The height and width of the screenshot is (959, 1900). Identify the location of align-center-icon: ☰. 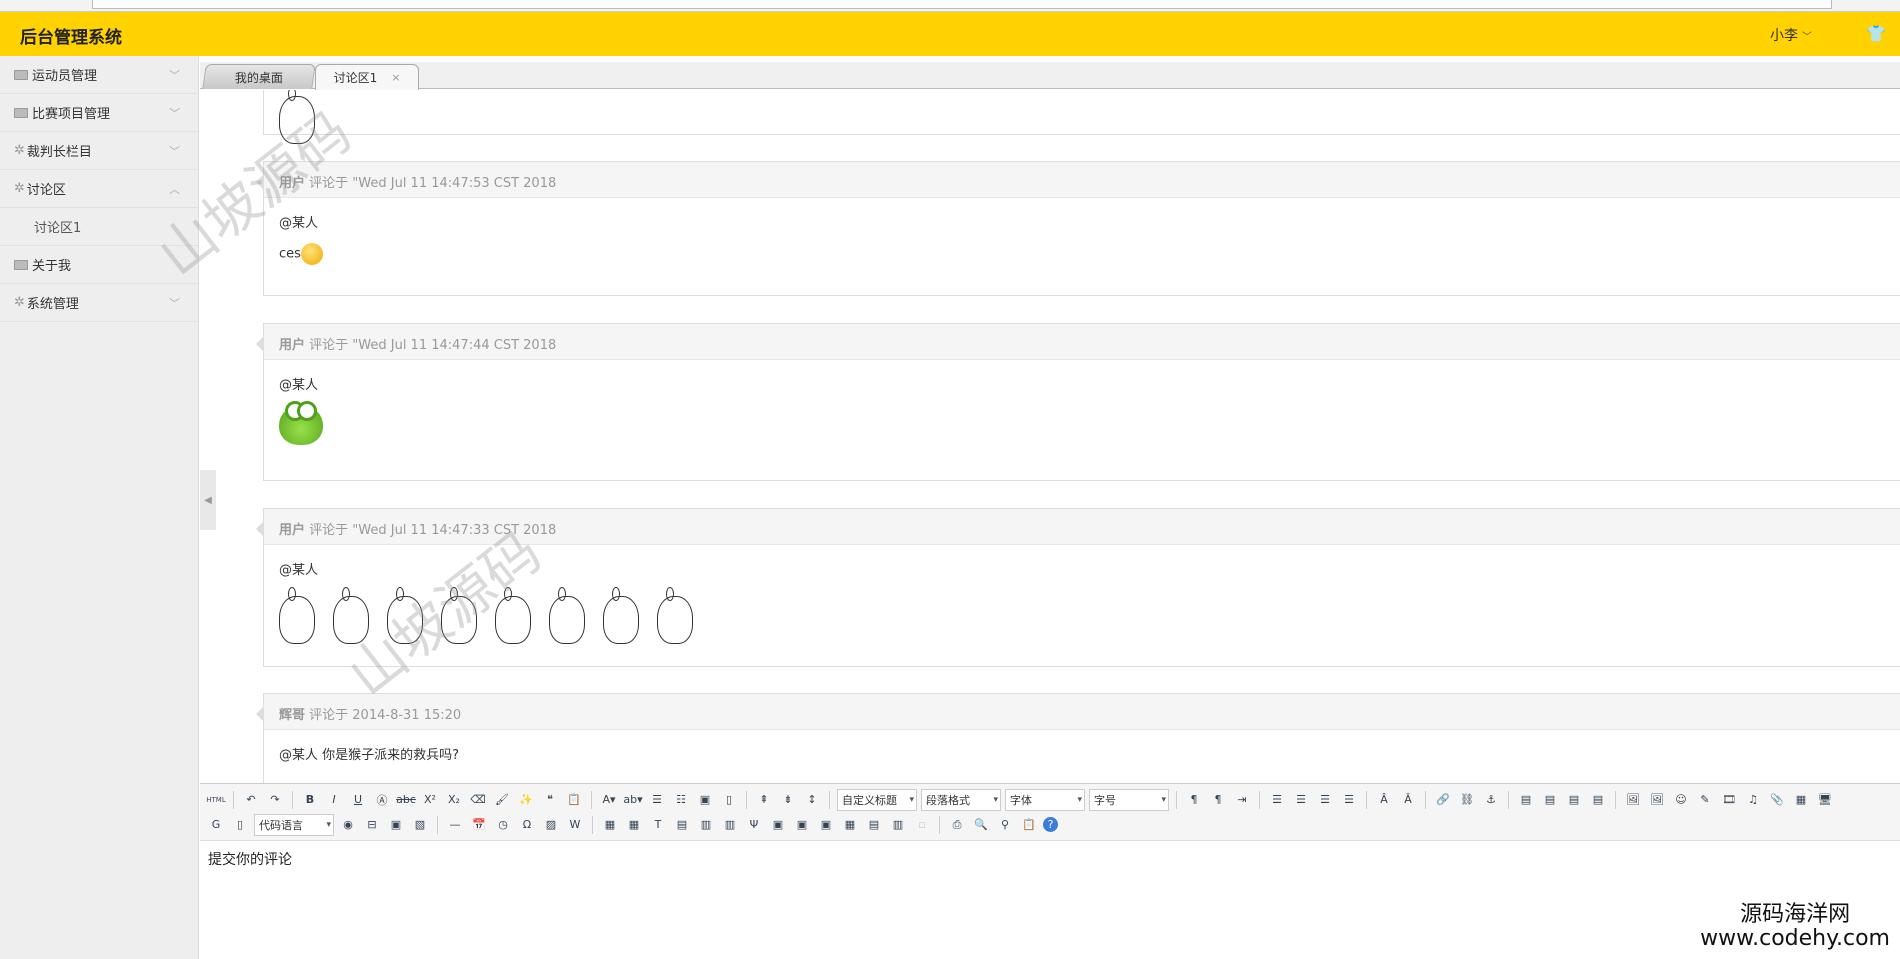
(1301, 800).